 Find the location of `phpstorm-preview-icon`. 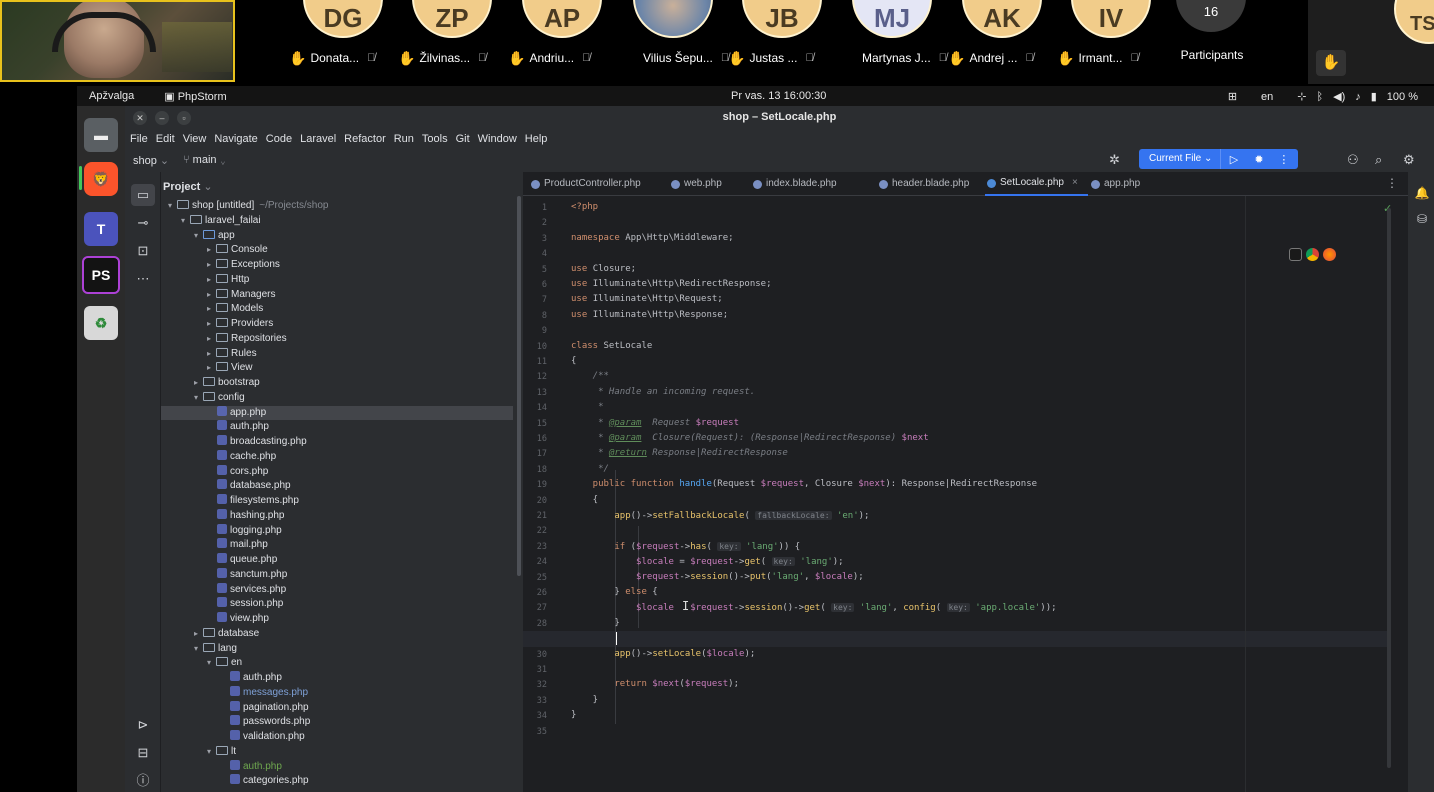

phpstorm-preview-icon is located at coordinates (1295, 254).